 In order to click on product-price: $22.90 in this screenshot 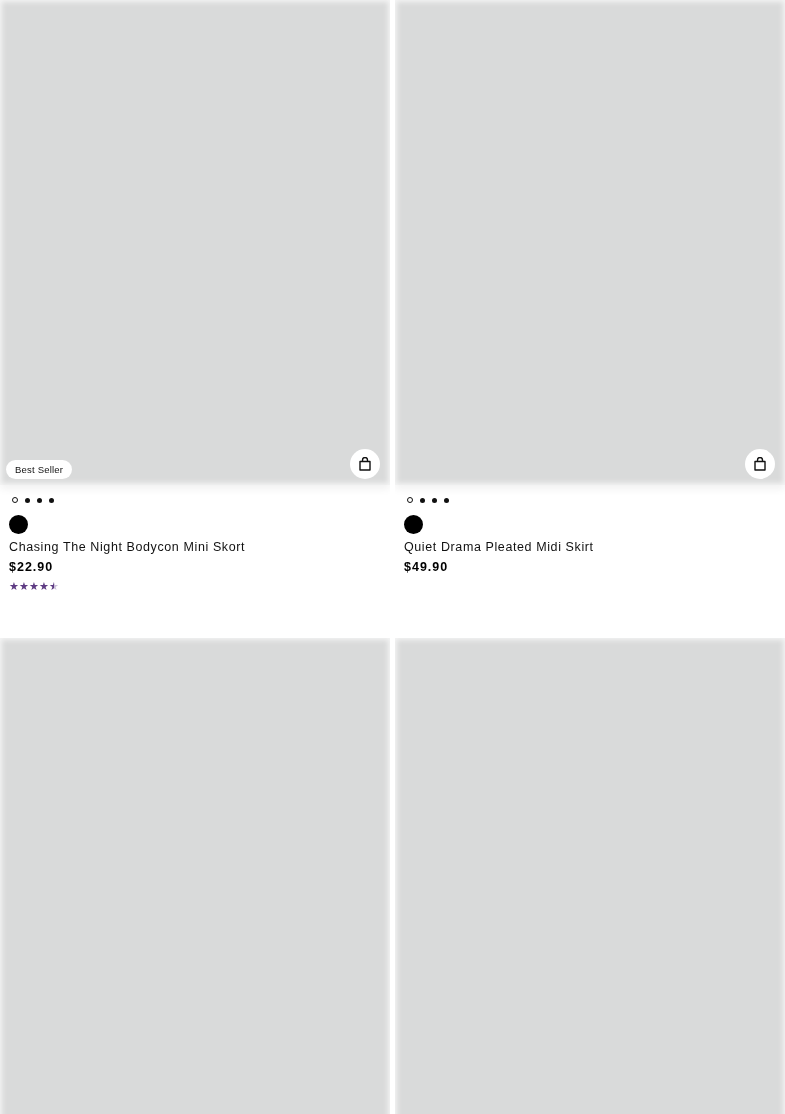, I will do `click(31, 567)`.